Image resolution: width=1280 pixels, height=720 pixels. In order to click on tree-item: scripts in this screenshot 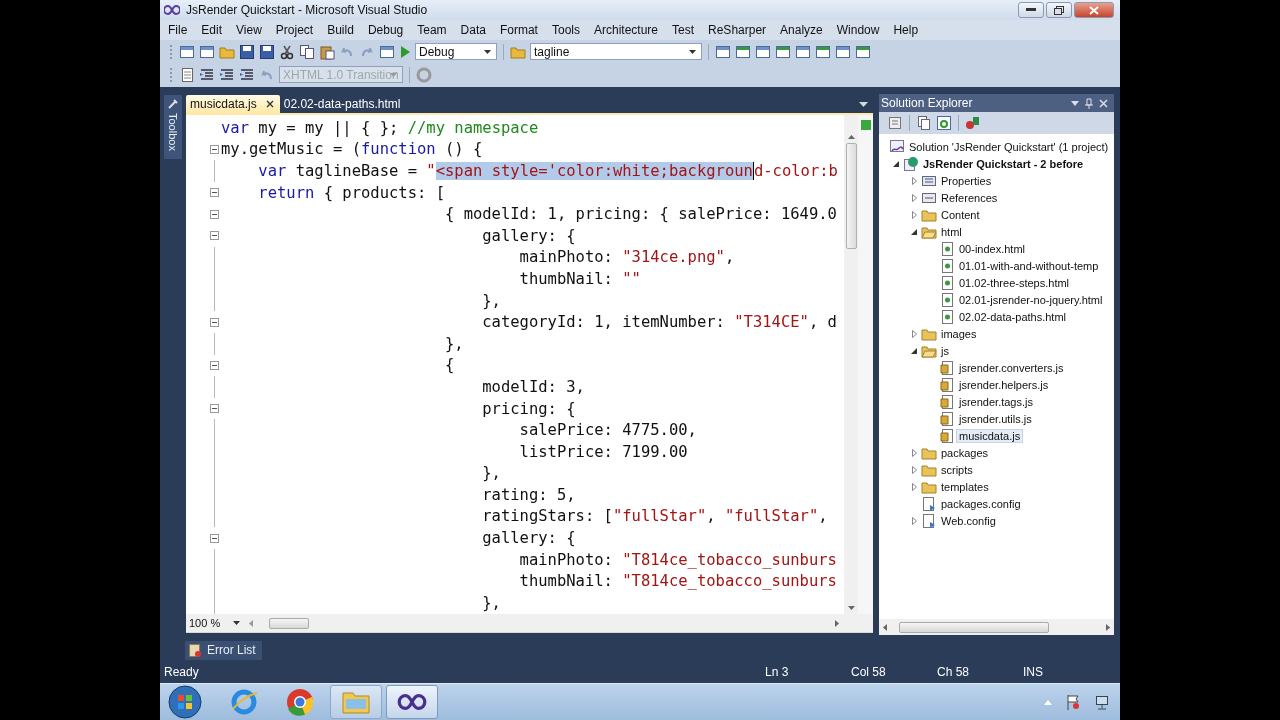, I will do `click(957, 469)`.